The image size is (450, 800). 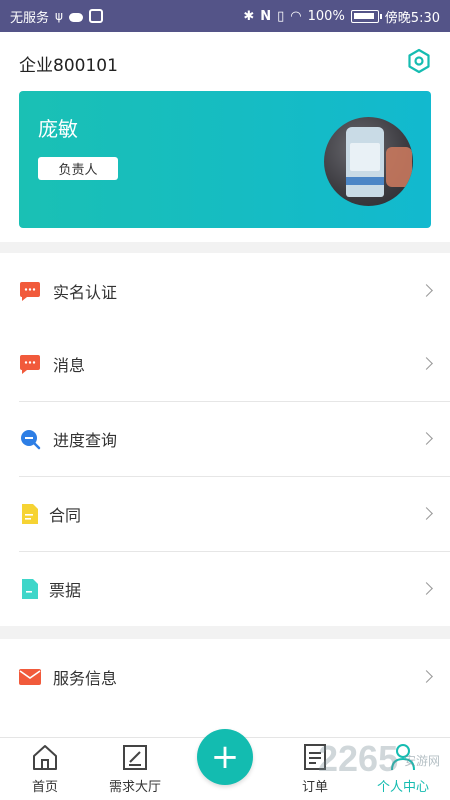 I want to click on cloud-icon, so click(x=75, y=17).